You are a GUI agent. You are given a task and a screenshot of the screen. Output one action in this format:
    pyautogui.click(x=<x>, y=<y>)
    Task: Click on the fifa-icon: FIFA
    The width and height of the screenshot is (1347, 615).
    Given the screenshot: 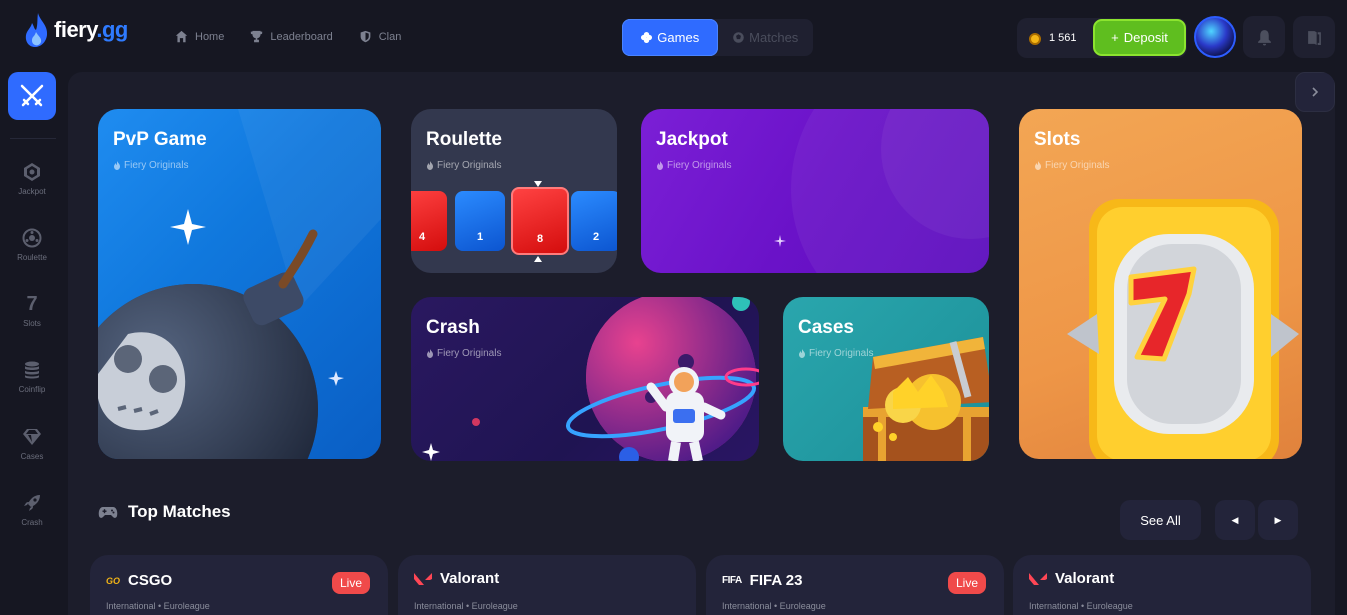 What is the action you would take?
    pyautogui.click(x=732, y=580)
    